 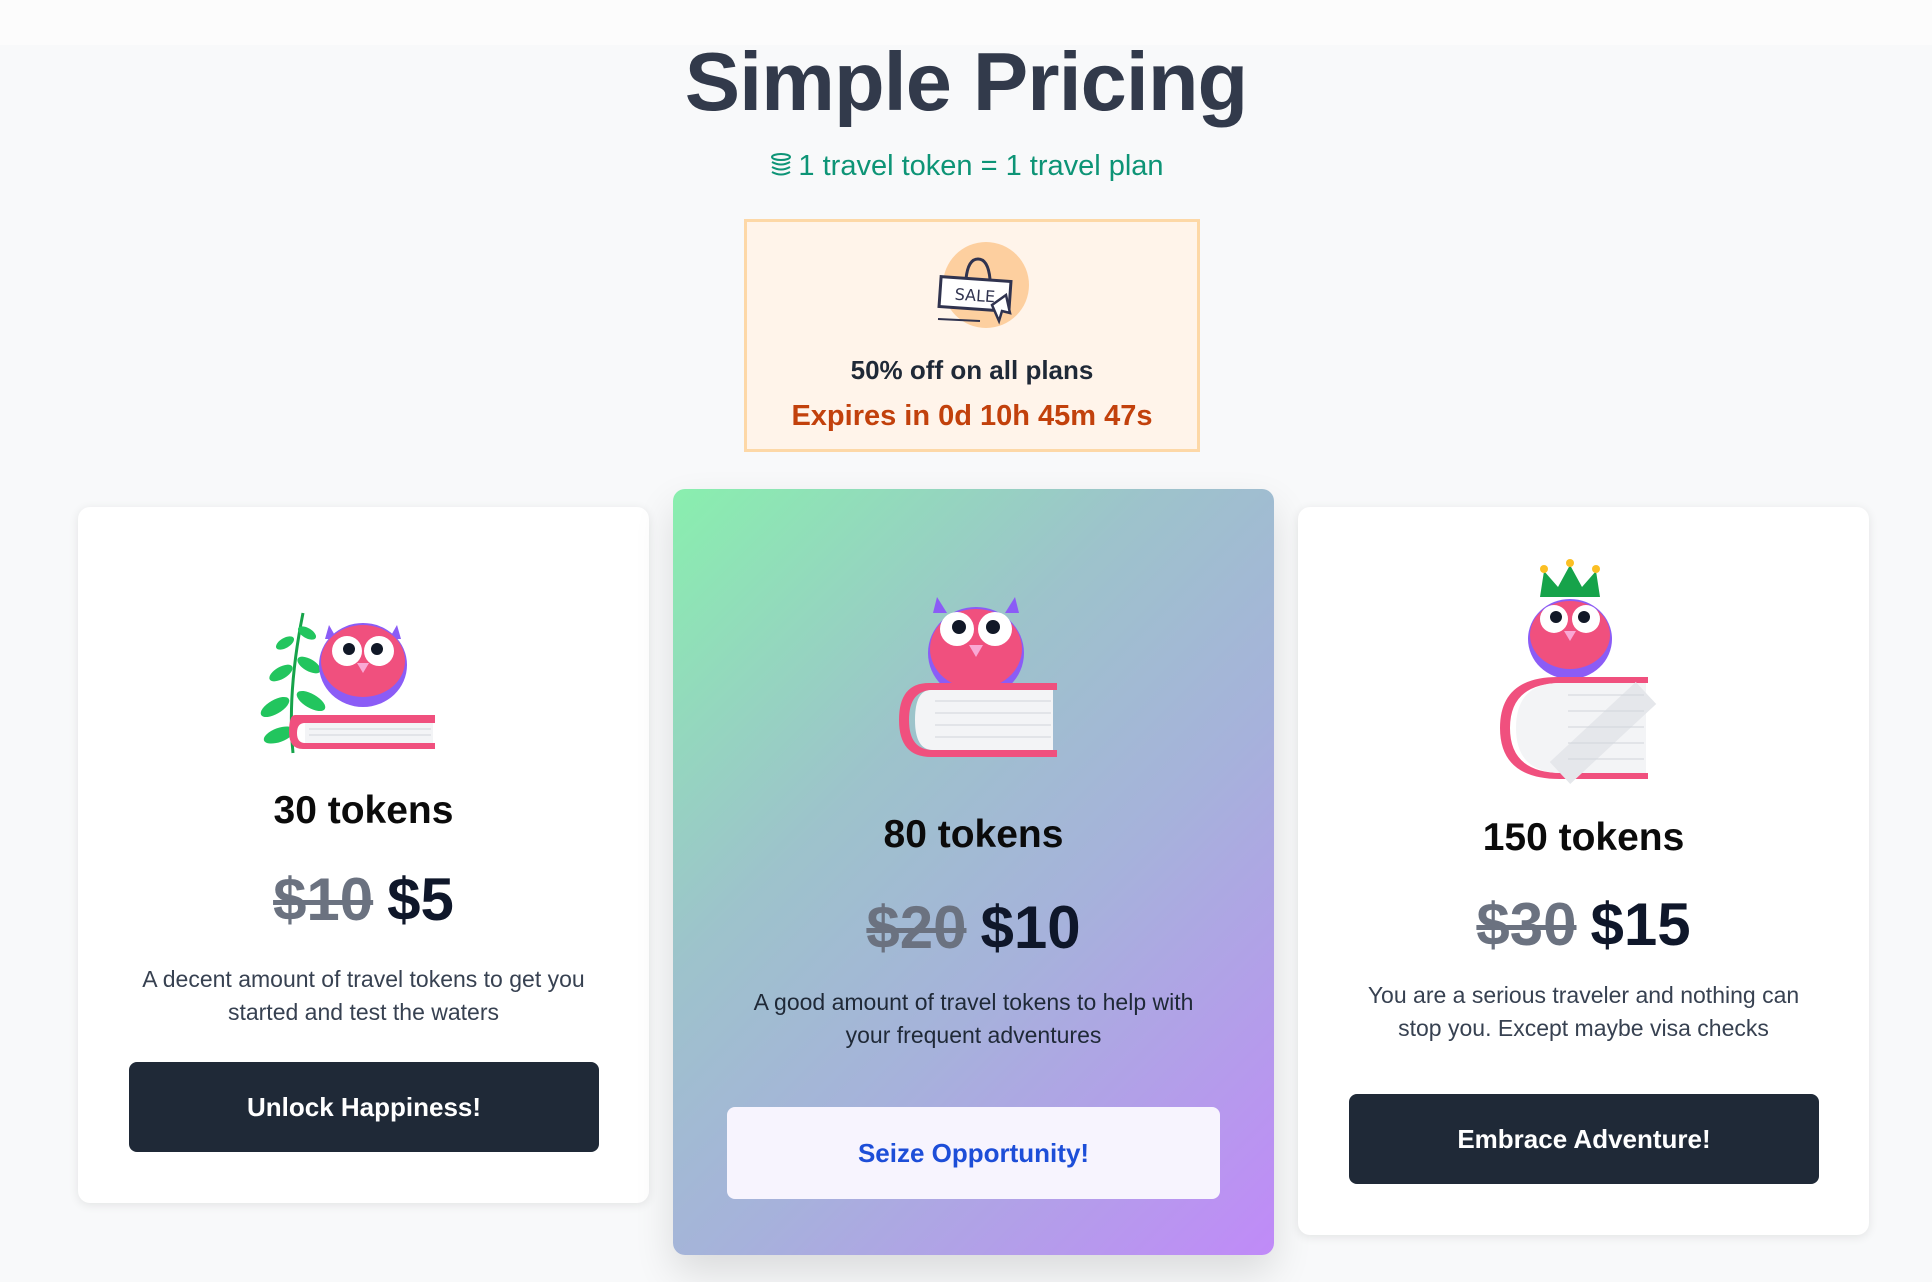 I want to click on crowned-owl-book-illustration, so click(x=1578, y=671).